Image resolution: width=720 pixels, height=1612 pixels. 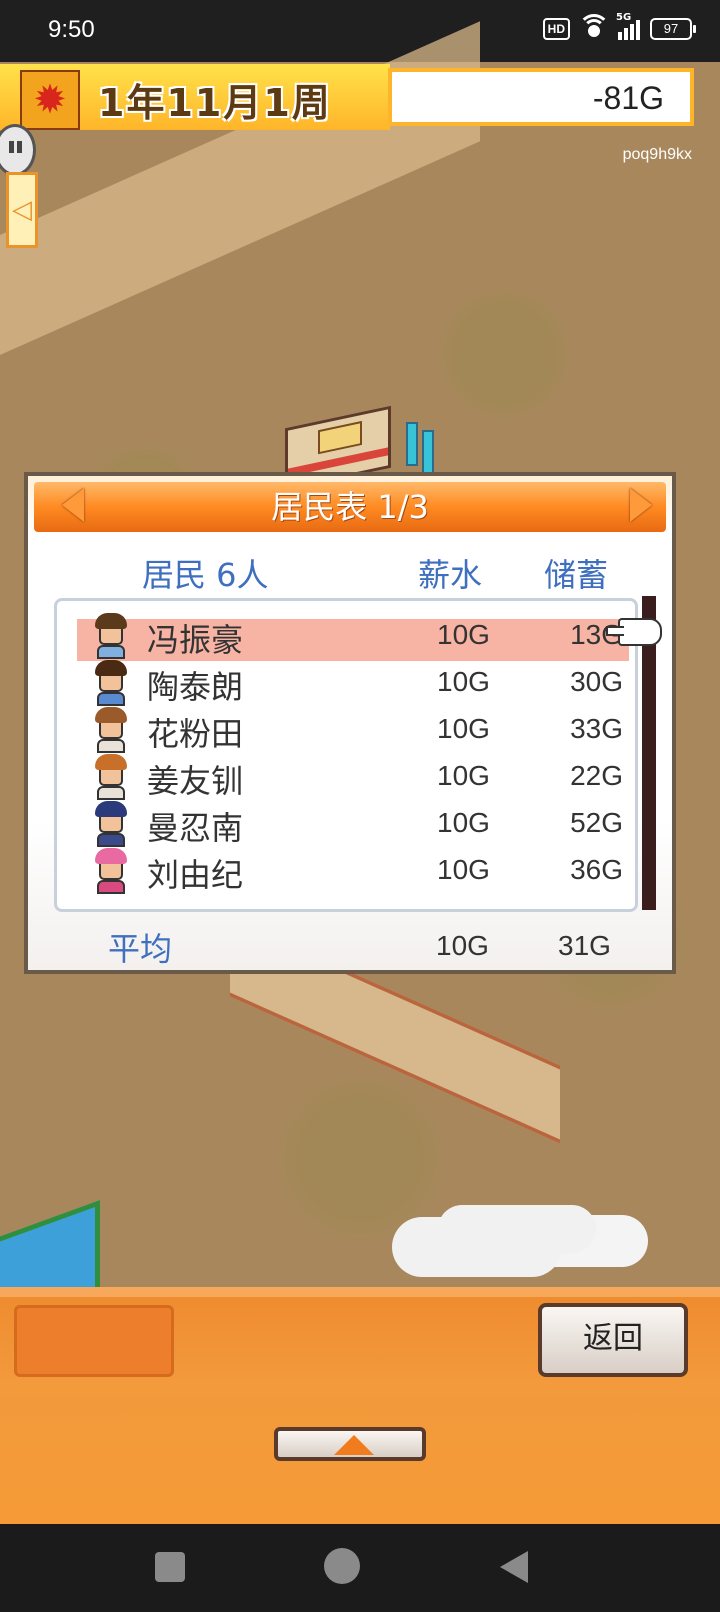 What do you see at coordinates (462, 945) in the screenshot?
I see `average-salary: 10G` at bounding box center [462, 945].